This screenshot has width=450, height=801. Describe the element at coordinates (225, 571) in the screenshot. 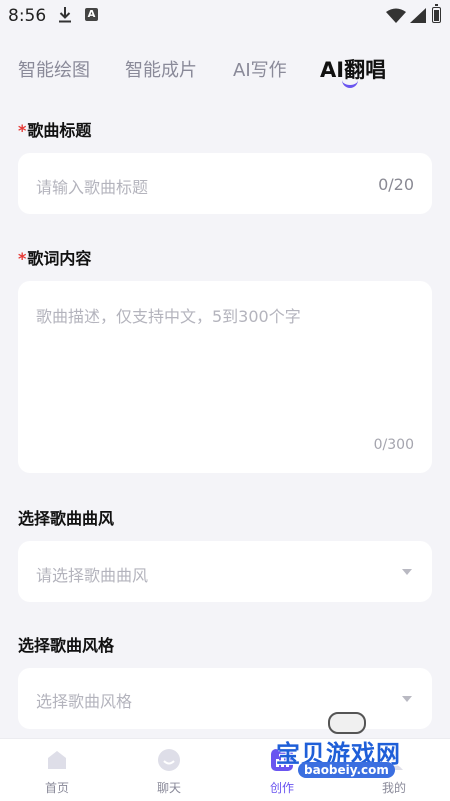

I see `genre-select: 请选择歌曲曲风` at that location.